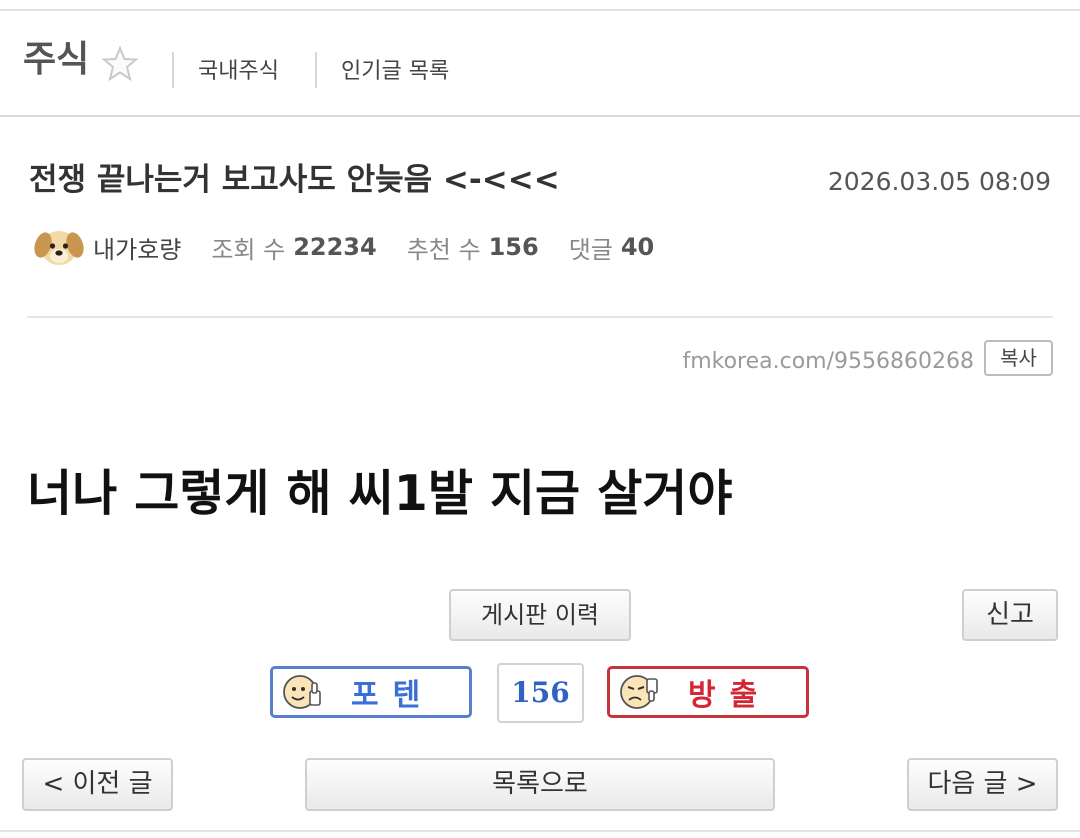  What do you see at coordinates (982, 784) in the screenshot?
I see `next-post-button: 다음 글 >` at bounding box center [982, 784].